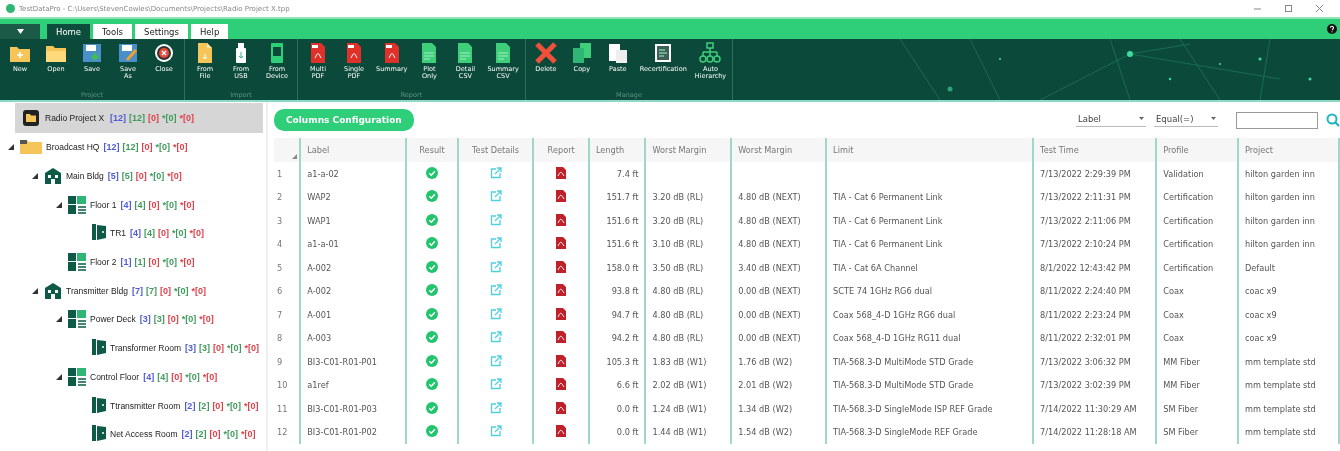 The height and width of the screenshot is (451, 1340). Describe the element at coordinates (133, 262) in the screenshot. I see `tree-item: Floor 2 [1] [1] [0] *[0] *[0]` at that location.